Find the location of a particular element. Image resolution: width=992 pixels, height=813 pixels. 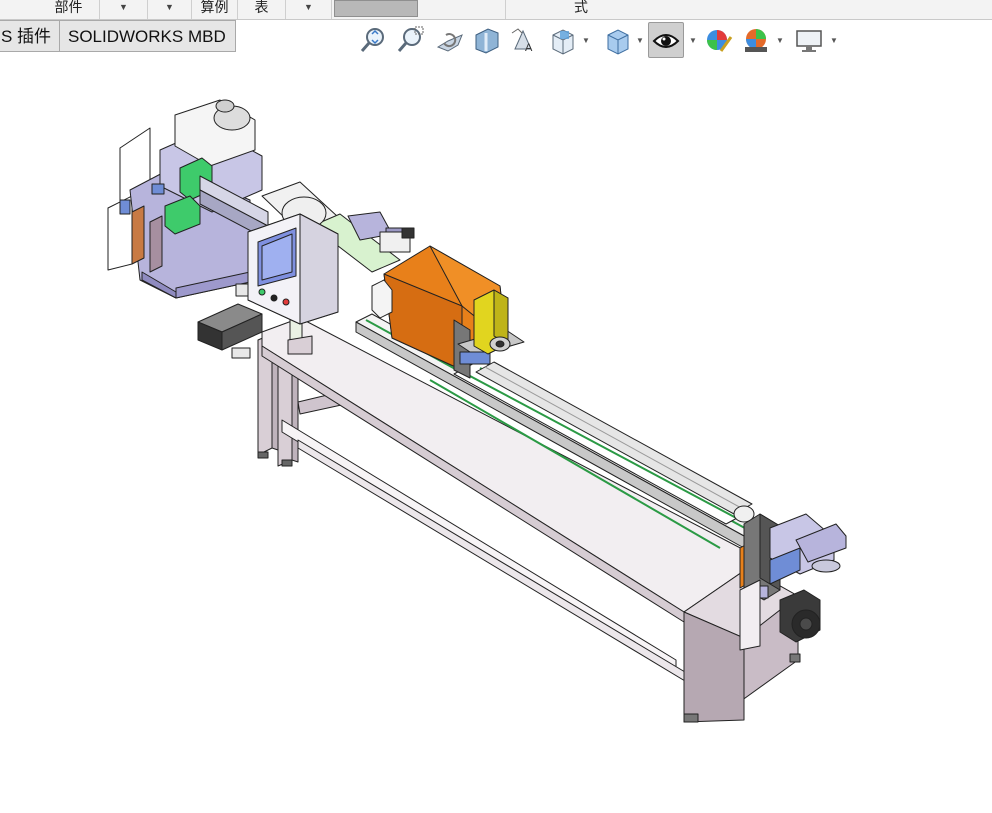

tailstock-clamp is located at coordinates (793, 582).